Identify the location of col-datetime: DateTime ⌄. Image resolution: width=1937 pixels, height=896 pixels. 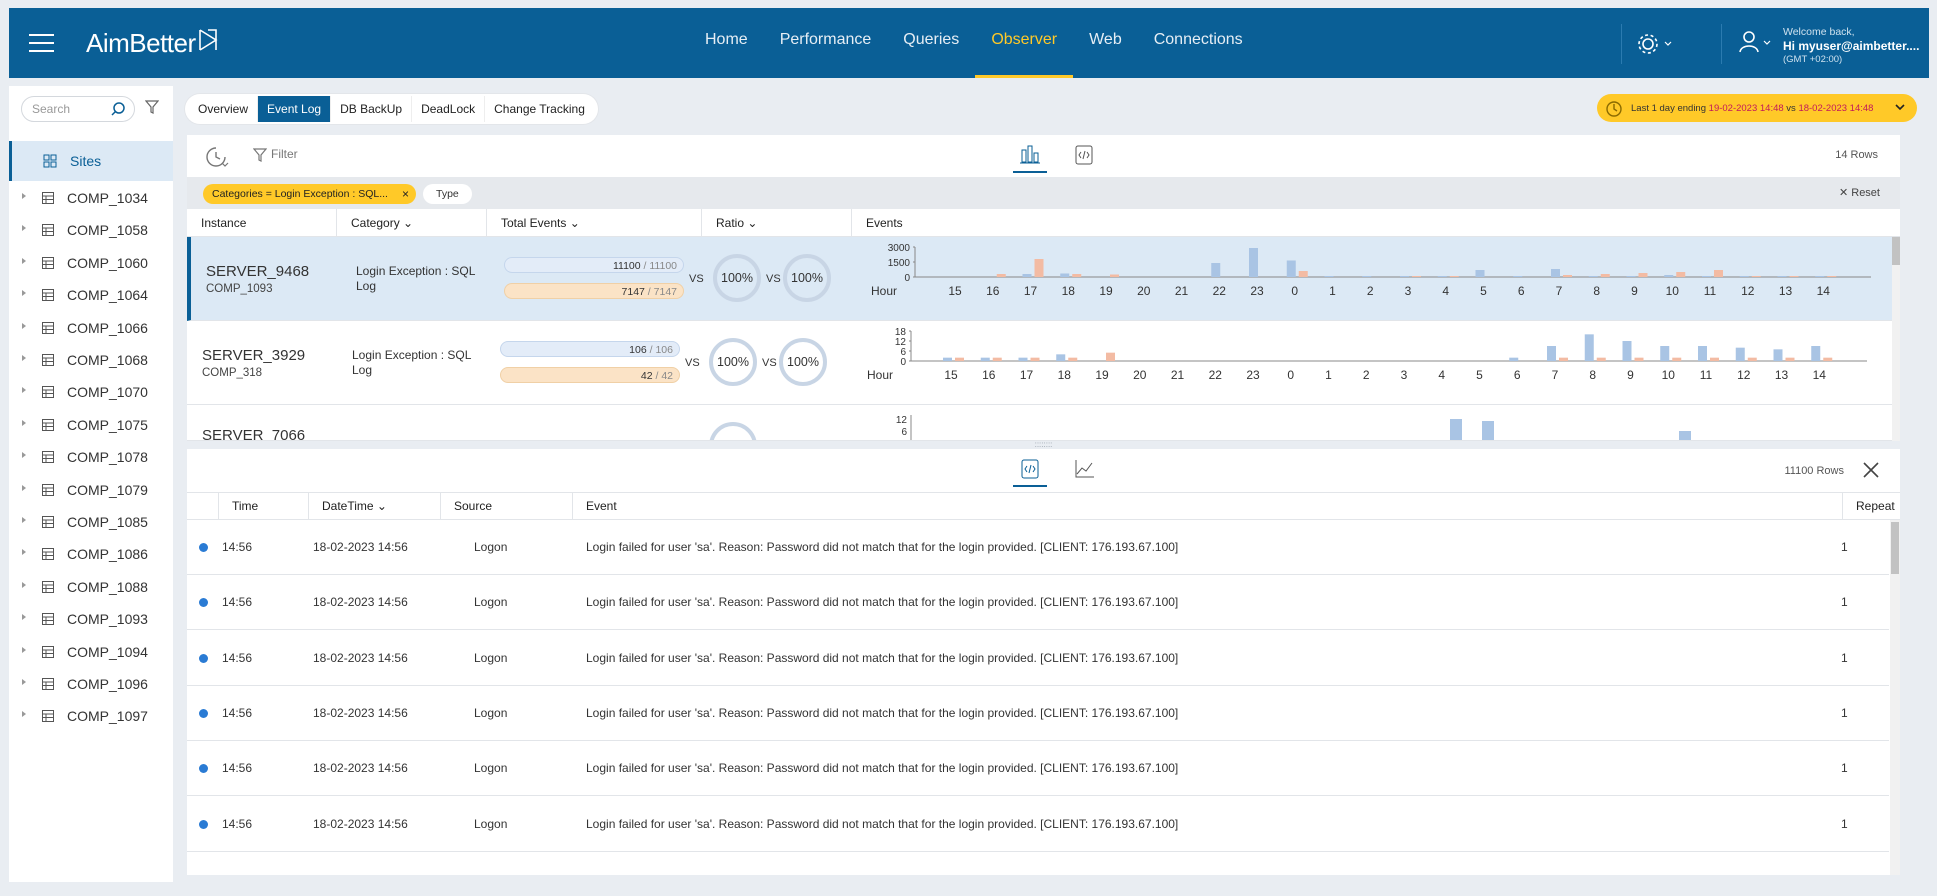
(375, 506).